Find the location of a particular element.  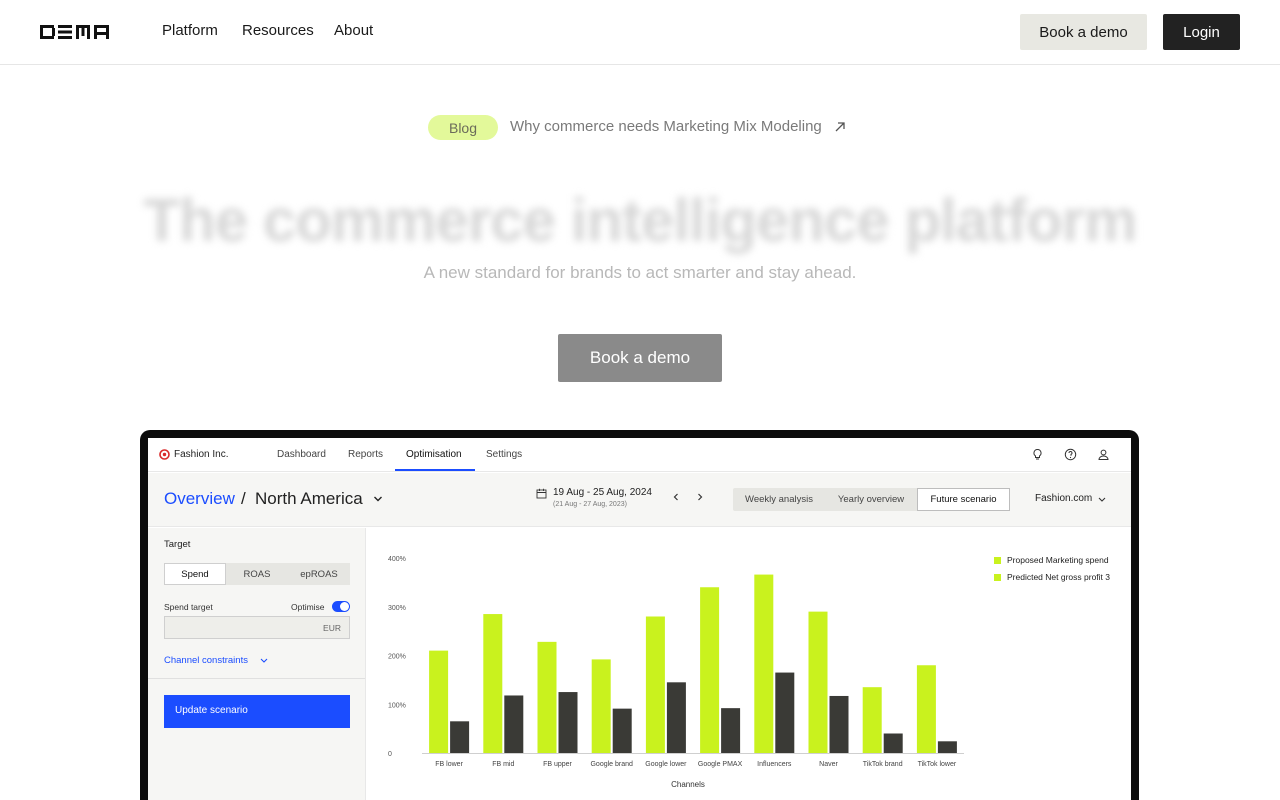

lightbulb-icon is located at coordinates (1037, 454).